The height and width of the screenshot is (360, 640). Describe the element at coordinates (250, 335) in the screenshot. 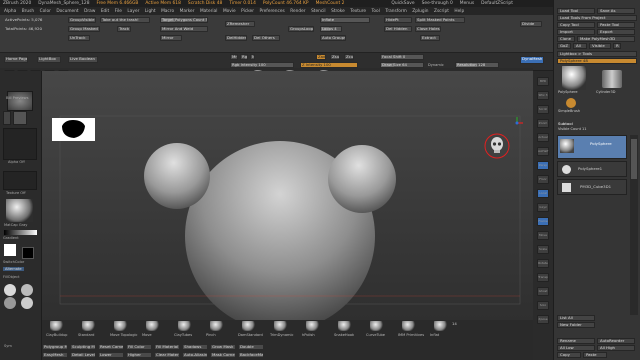

I see `brush-label: DamStandard` at that location.